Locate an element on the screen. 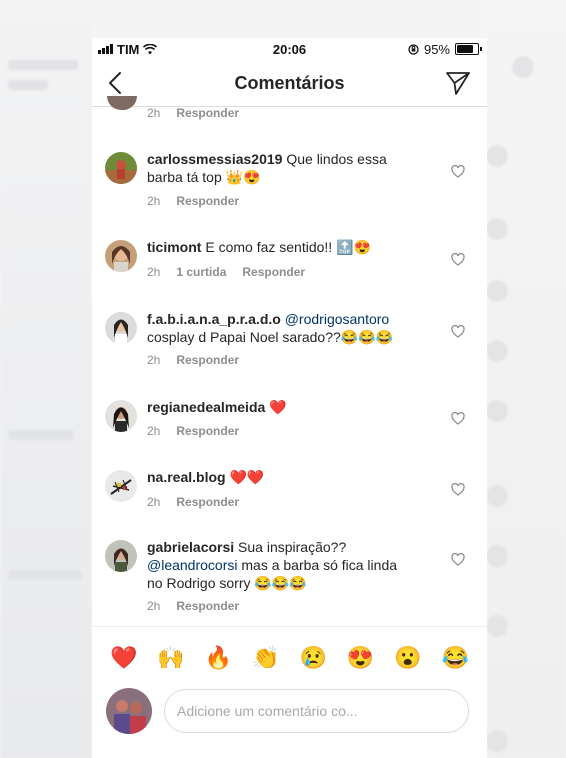 The image size is (566, 758). comment-text: ticimont E como faz sentido!! 🔝😍 is located at coordinates (279, 247).